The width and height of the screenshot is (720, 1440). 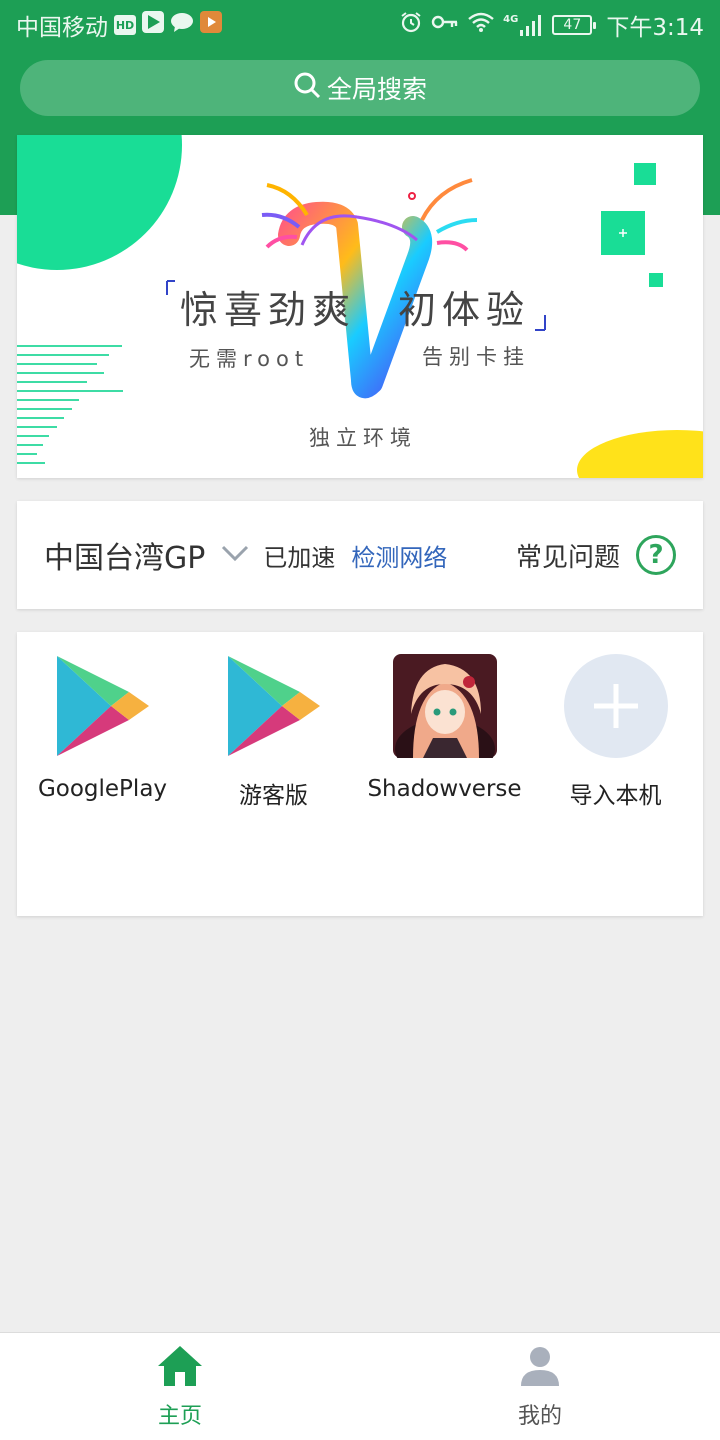 I want to click on hd-badge: HD, so click(x=125, y=25).